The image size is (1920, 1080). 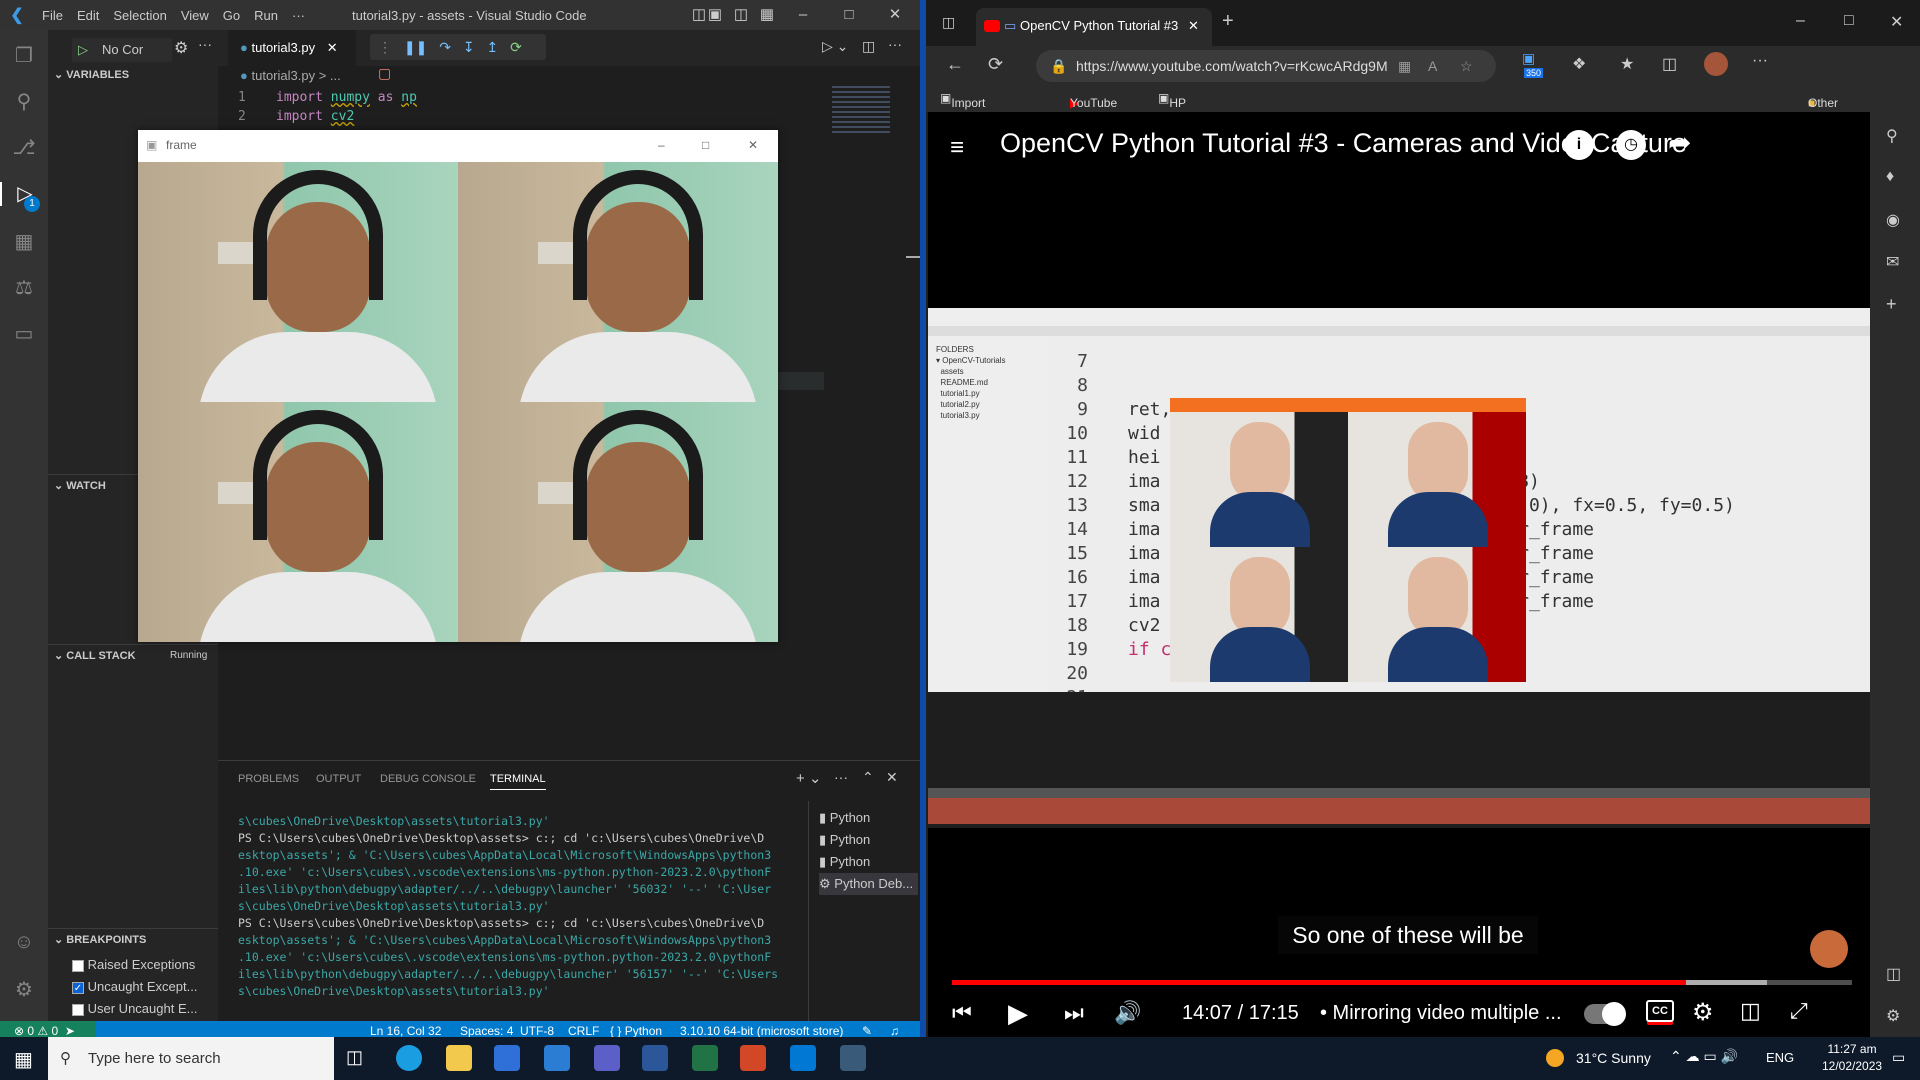 What do you see at coordinates (705, 145) in the screenshot?
I see `frame-maximize-button: □` at bounding box center [705, 145].